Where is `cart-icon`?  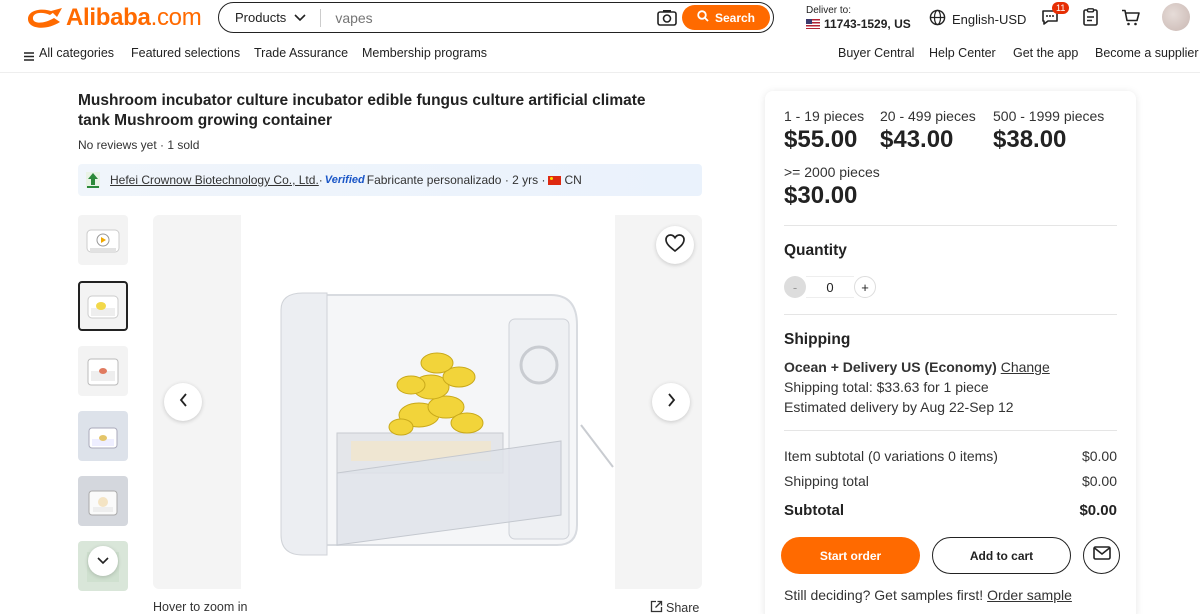 cart-icon is located at coordinates (1130, 20).